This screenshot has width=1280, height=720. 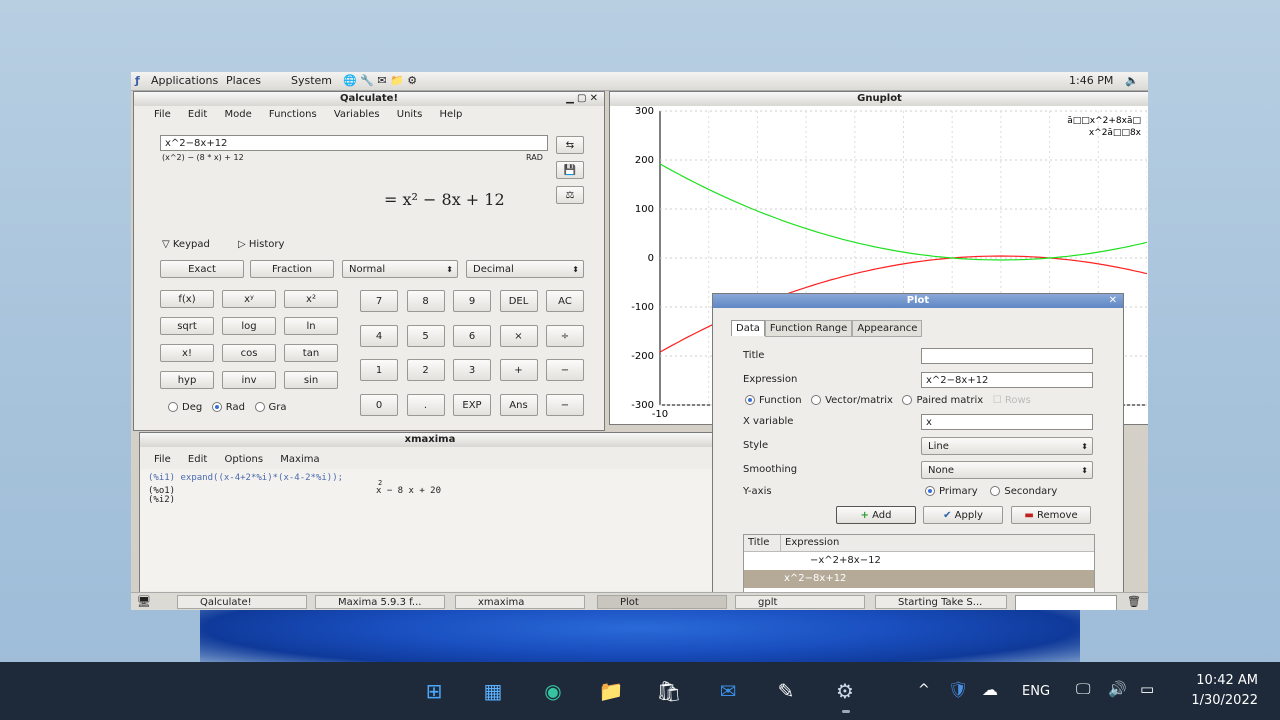 What do you see at coordinates (1007, 422) in the screenshot?
I see `xvar-input: x` at bounding box center [1007, 422].